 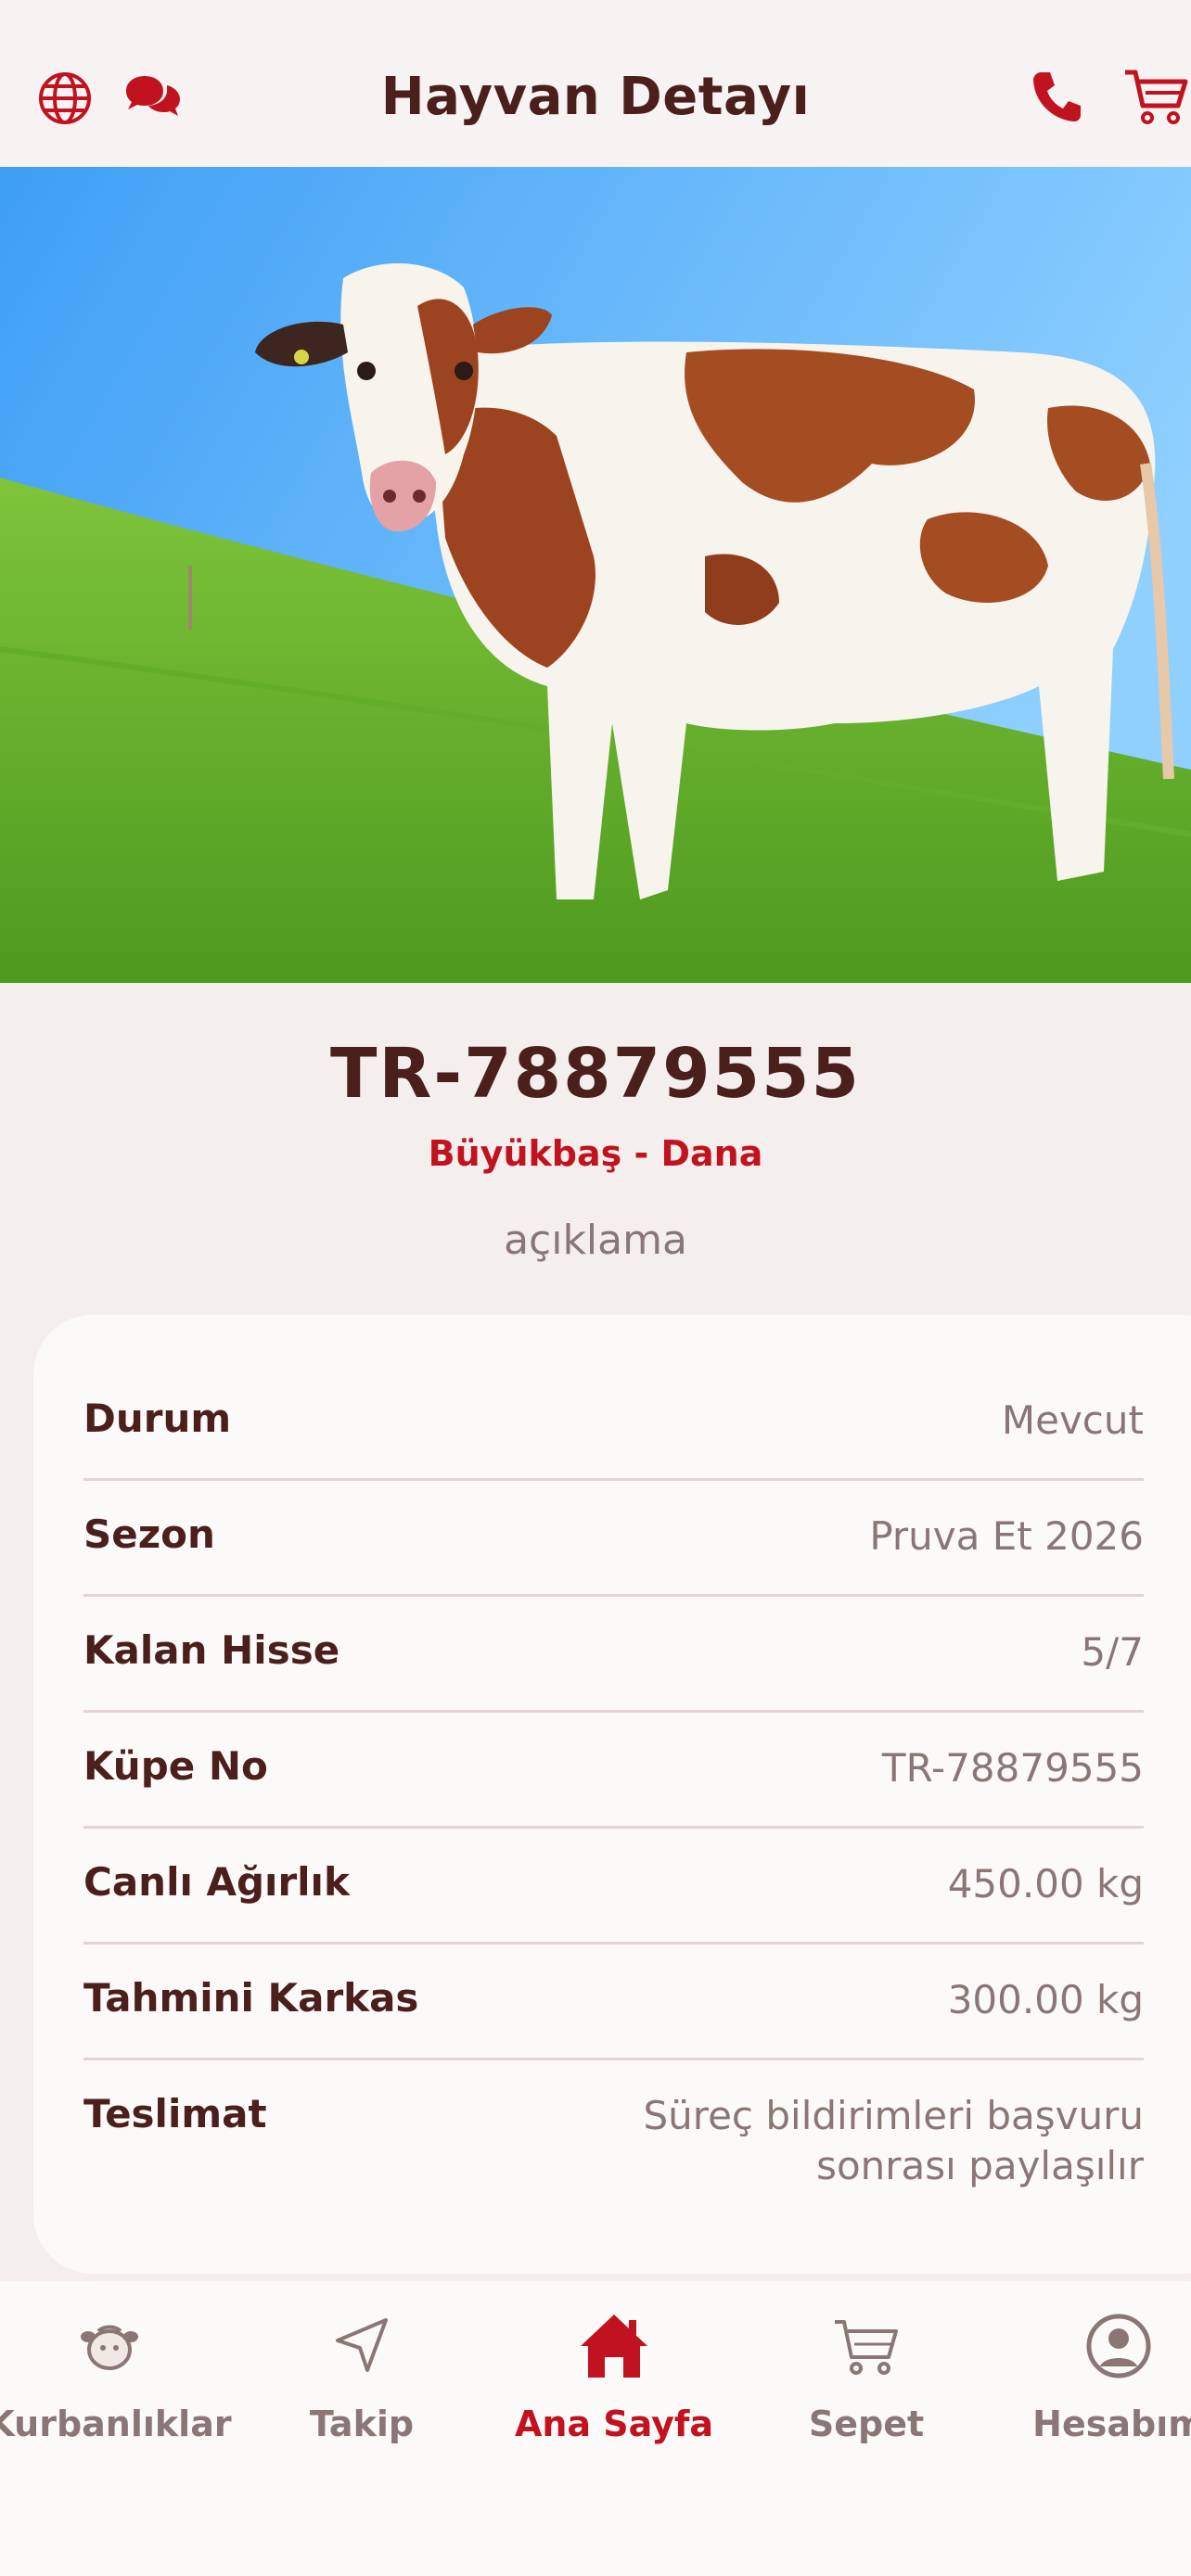 I want to click on nav-item-takip: Takip, so click(x=361, y=2374).